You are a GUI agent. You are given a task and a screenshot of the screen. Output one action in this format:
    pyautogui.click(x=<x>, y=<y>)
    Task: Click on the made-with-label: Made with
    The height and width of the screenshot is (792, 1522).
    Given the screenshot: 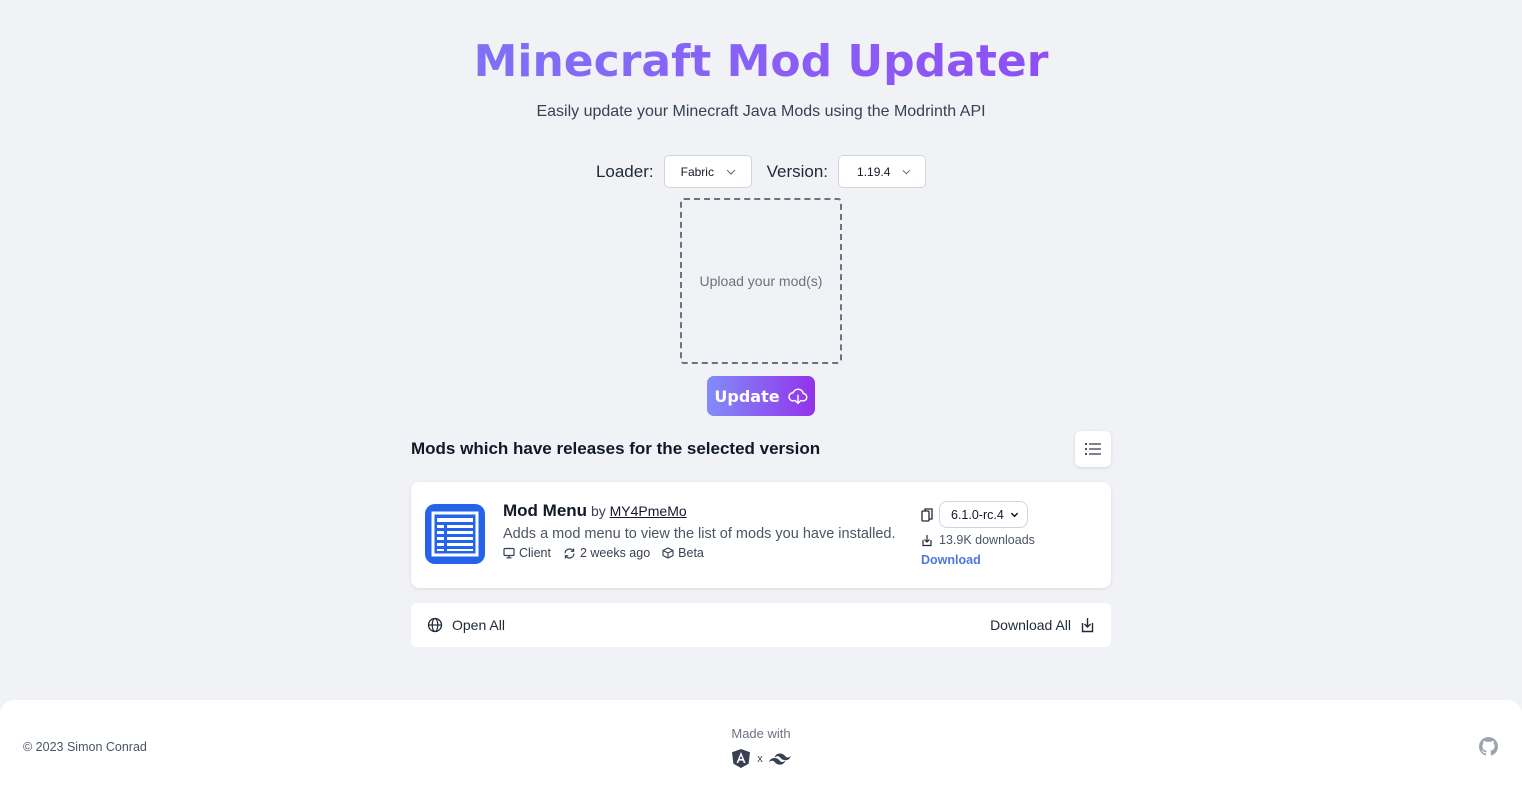 What is the action you would take?
    pyautogui.click(x=761, y=733)
    